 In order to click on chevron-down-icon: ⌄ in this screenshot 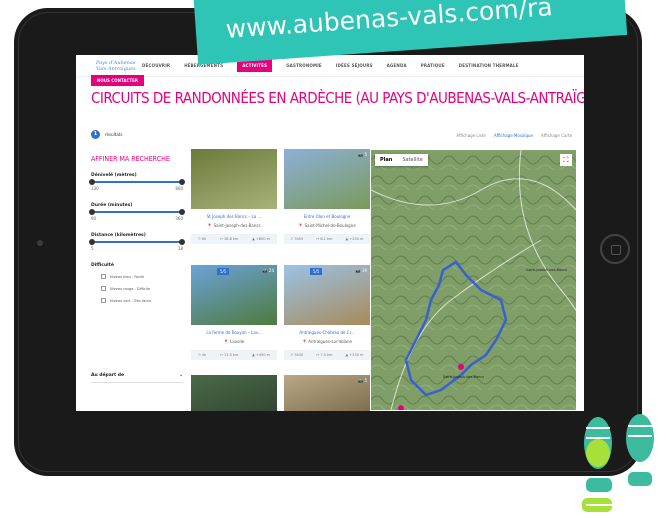, I will do `click(181, 375)`.